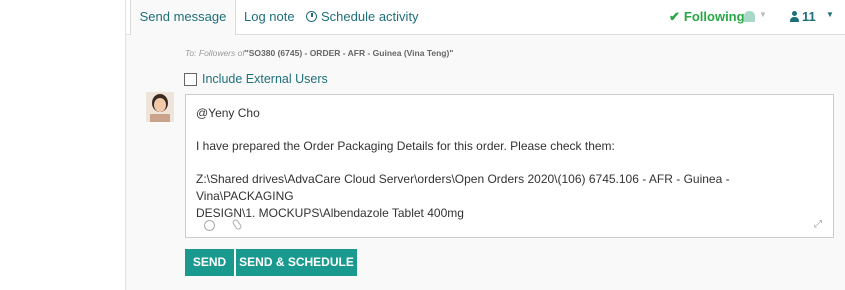 The height and width of the screenshot is (290, 845). What do you see at coordinates (714, 16) in the screenshot?
I see `following-label: Following` at bounding box center [714, 16].